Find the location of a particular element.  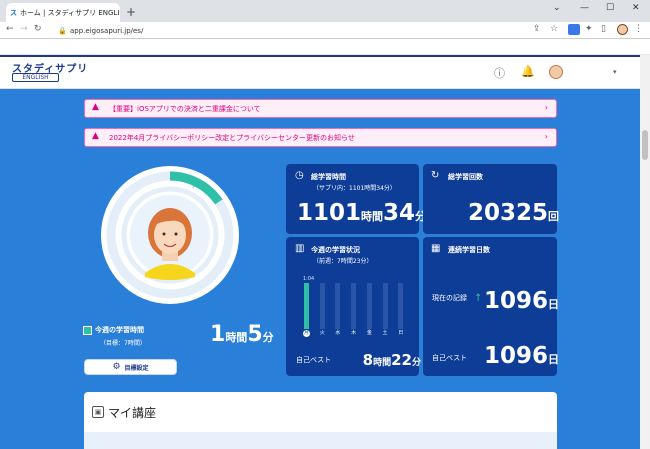

course-book-icon: ▣ is located at coordinates (98, 412).